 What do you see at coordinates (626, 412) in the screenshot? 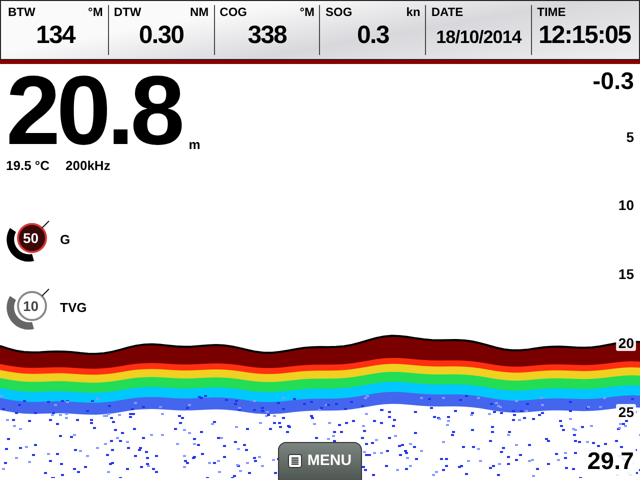
I see `depth-scale-label: 25` at bounding box center [626, 412].